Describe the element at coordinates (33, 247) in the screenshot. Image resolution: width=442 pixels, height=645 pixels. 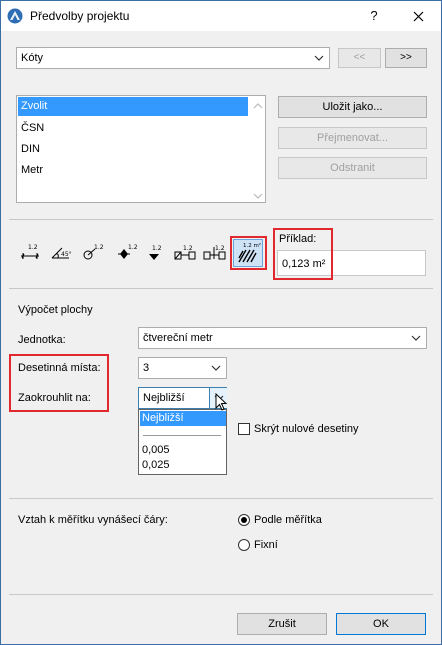
I see `linear-dimension-icon-text: 1.2` at that location.